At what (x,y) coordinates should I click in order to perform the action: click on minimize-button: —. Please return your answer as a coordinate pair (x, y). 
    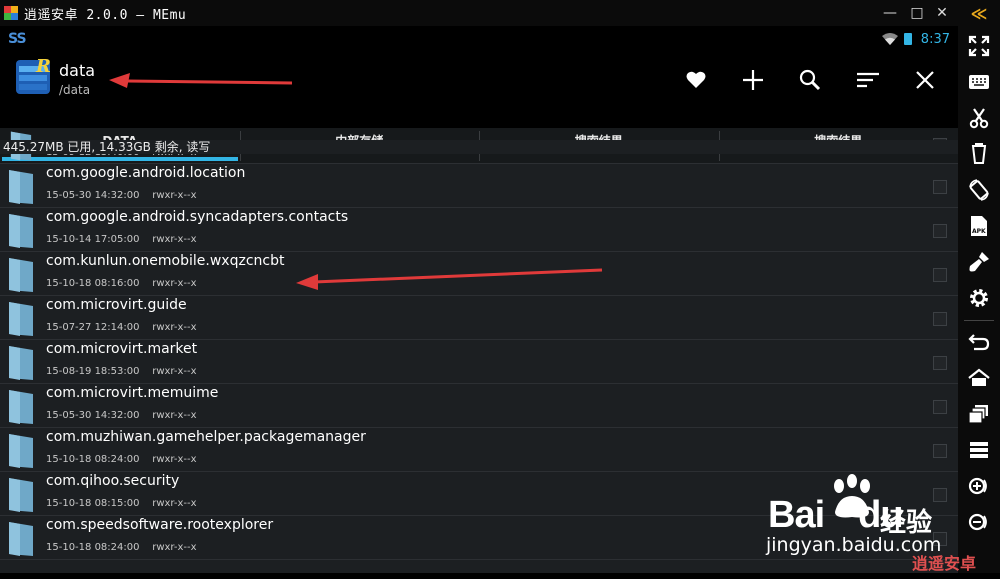
    Looking at the image, I should click on (890, 13).